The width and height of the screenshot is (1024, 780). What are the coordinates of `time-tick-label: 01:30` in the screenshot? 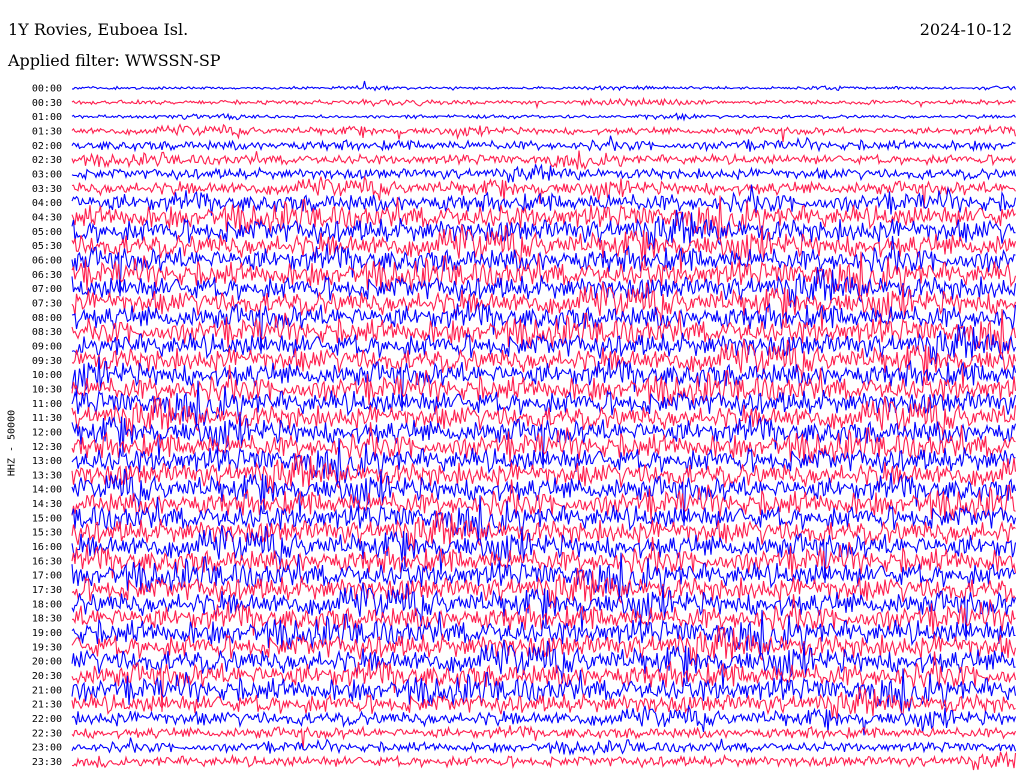 It's located at (47, 131).